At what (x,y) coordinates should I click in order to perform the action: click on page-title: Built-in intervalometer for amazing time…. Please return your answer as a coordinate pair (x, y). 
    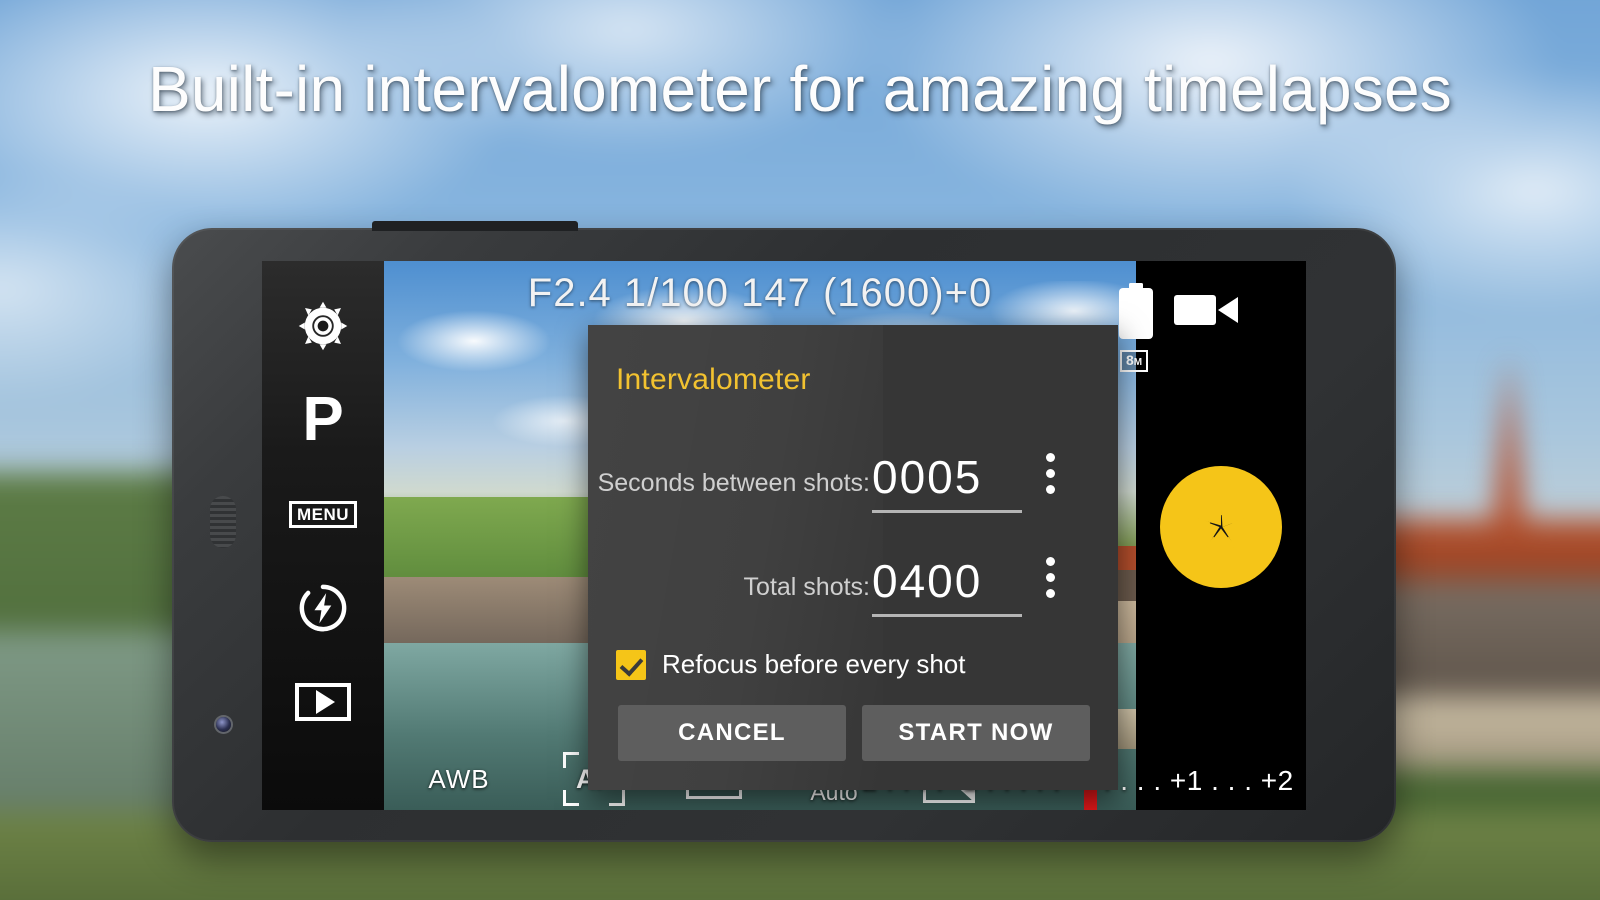
    Looking at the image, I should click on (800, 89).